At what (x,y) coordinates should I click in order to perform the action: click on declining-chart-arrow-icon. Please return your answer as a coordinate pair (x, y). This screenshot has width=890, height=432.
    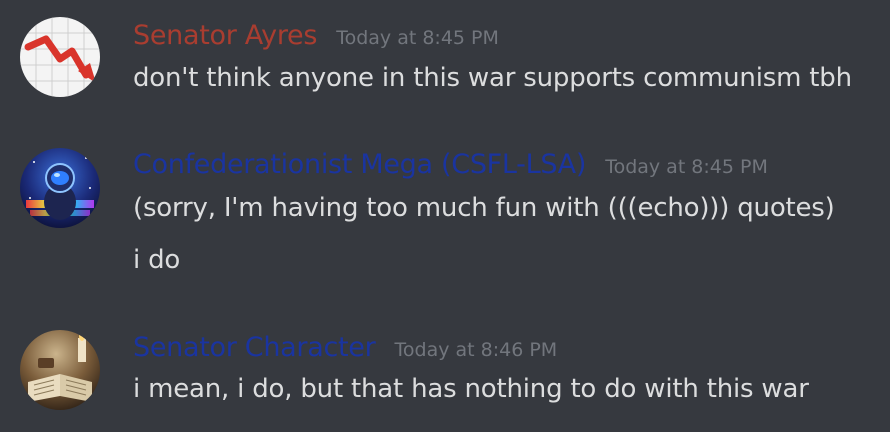
    Looking at the image, I should click on (60, 57).